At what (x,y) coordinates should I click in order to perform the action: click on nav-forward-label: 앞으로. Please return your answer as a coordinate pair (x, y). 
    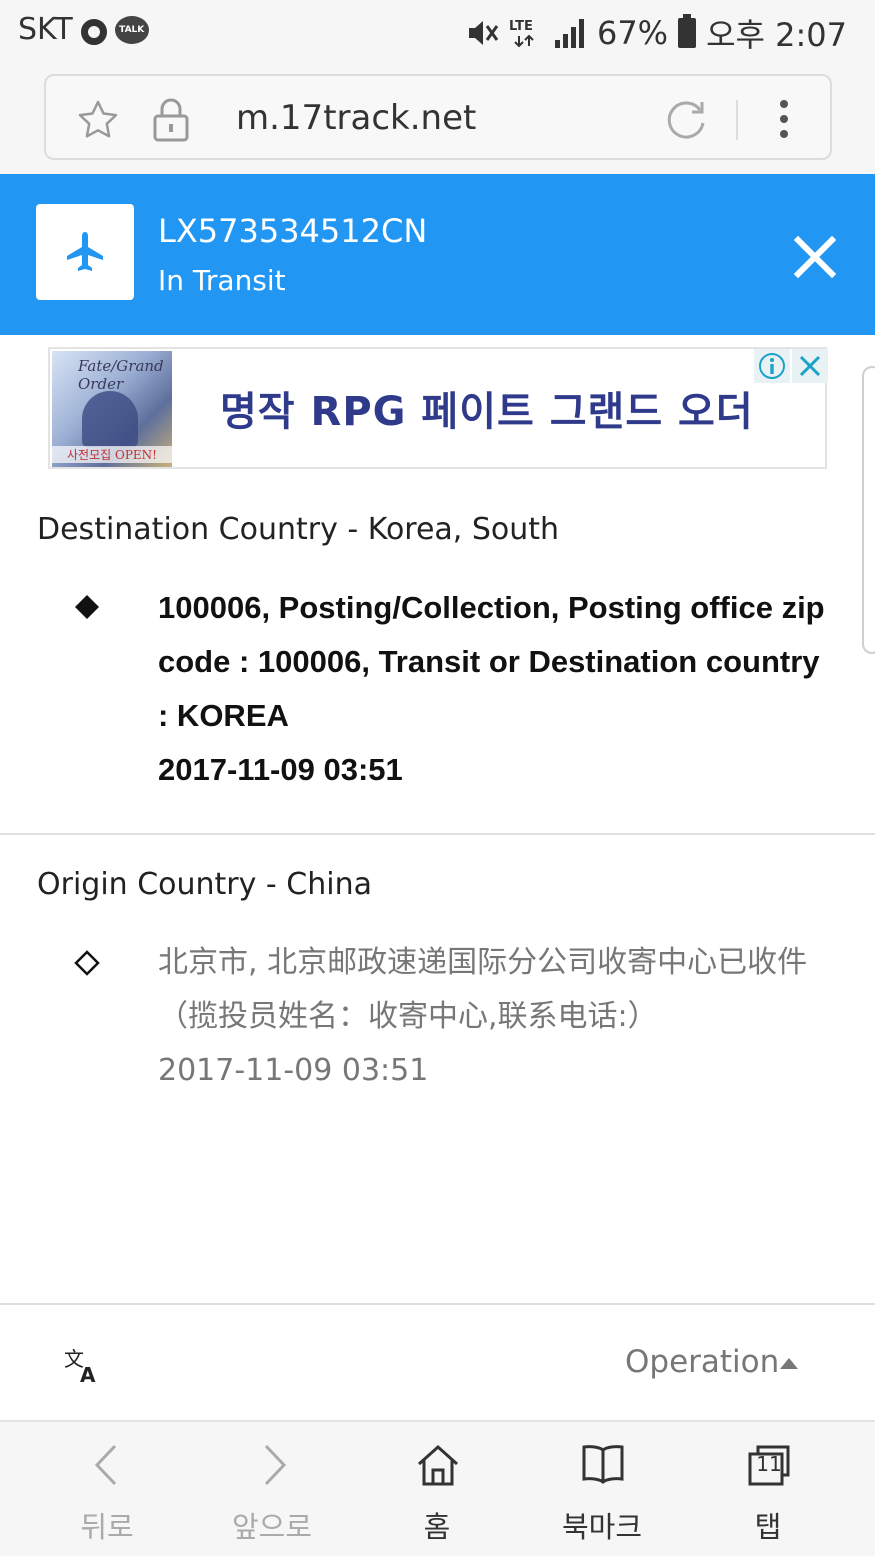
    Looking at the image, I should click on (272, 1527).